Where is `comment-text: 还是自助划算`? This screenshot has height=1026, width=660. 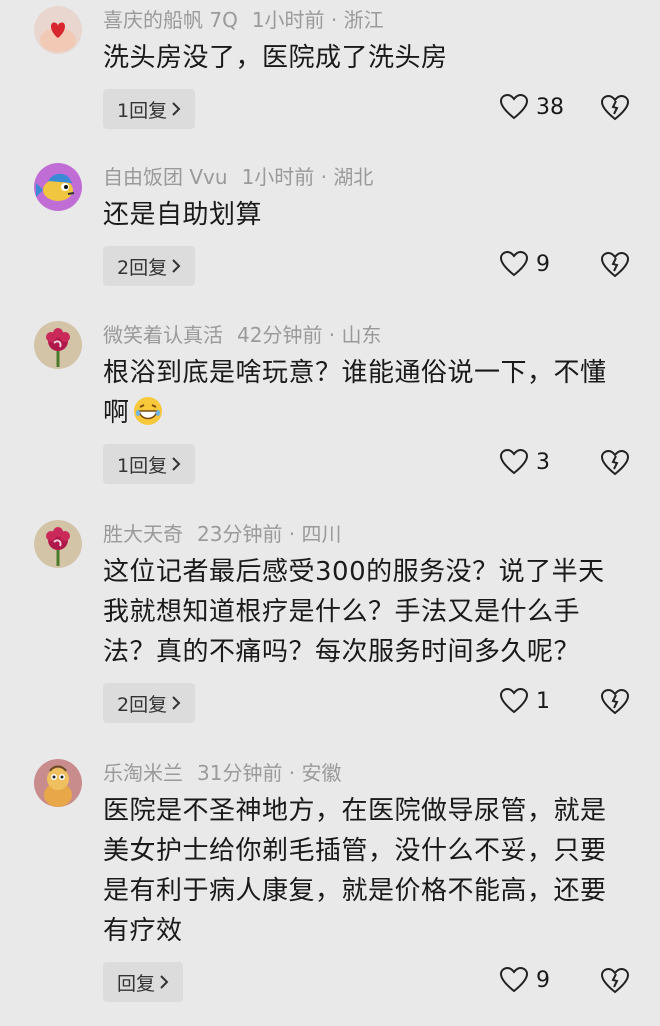
comment-text: 还是自助划算 is located at coordinates (368, 215).